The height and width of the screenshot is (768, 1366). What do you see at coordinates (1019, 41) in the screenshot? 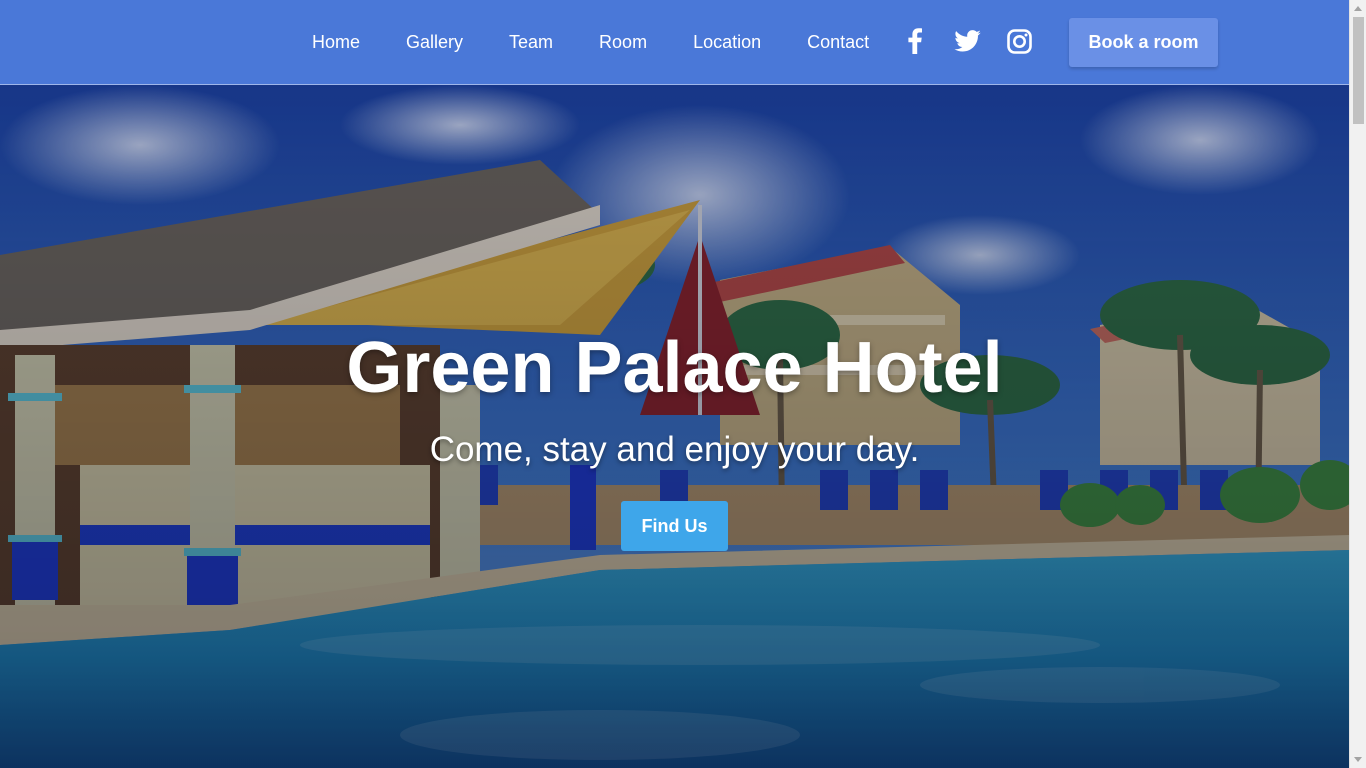
I see `instagram-icon` at bounding box center [1019, 41].